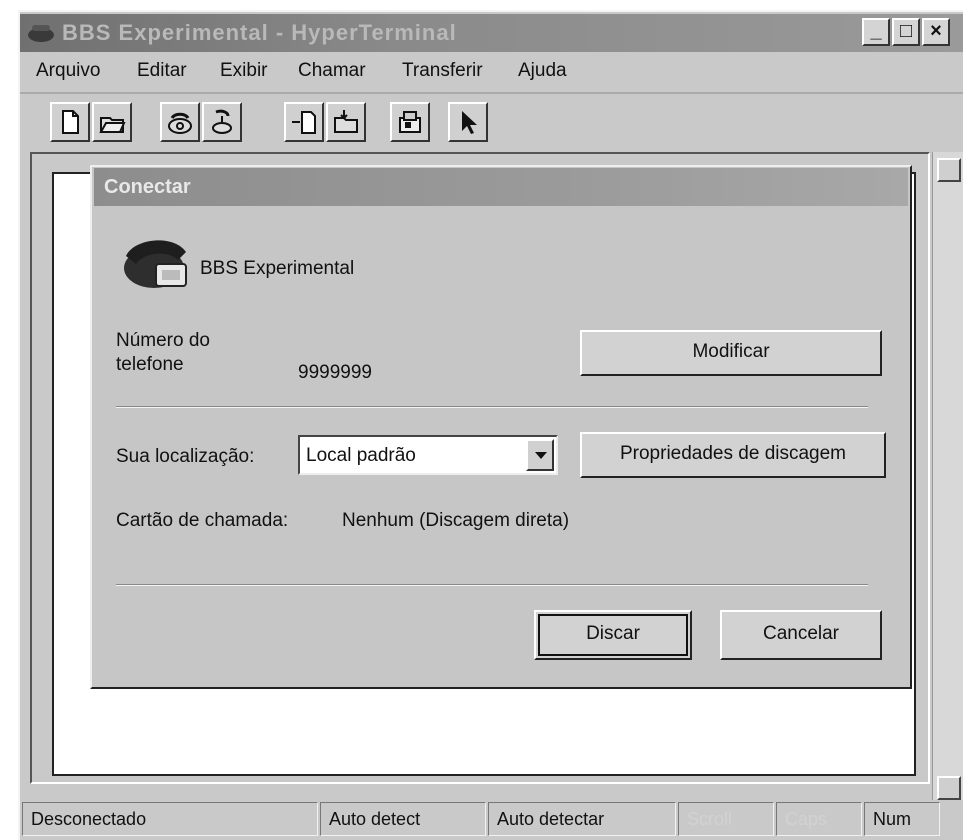  I want to click on scroll-up-button, so click(949, 170).